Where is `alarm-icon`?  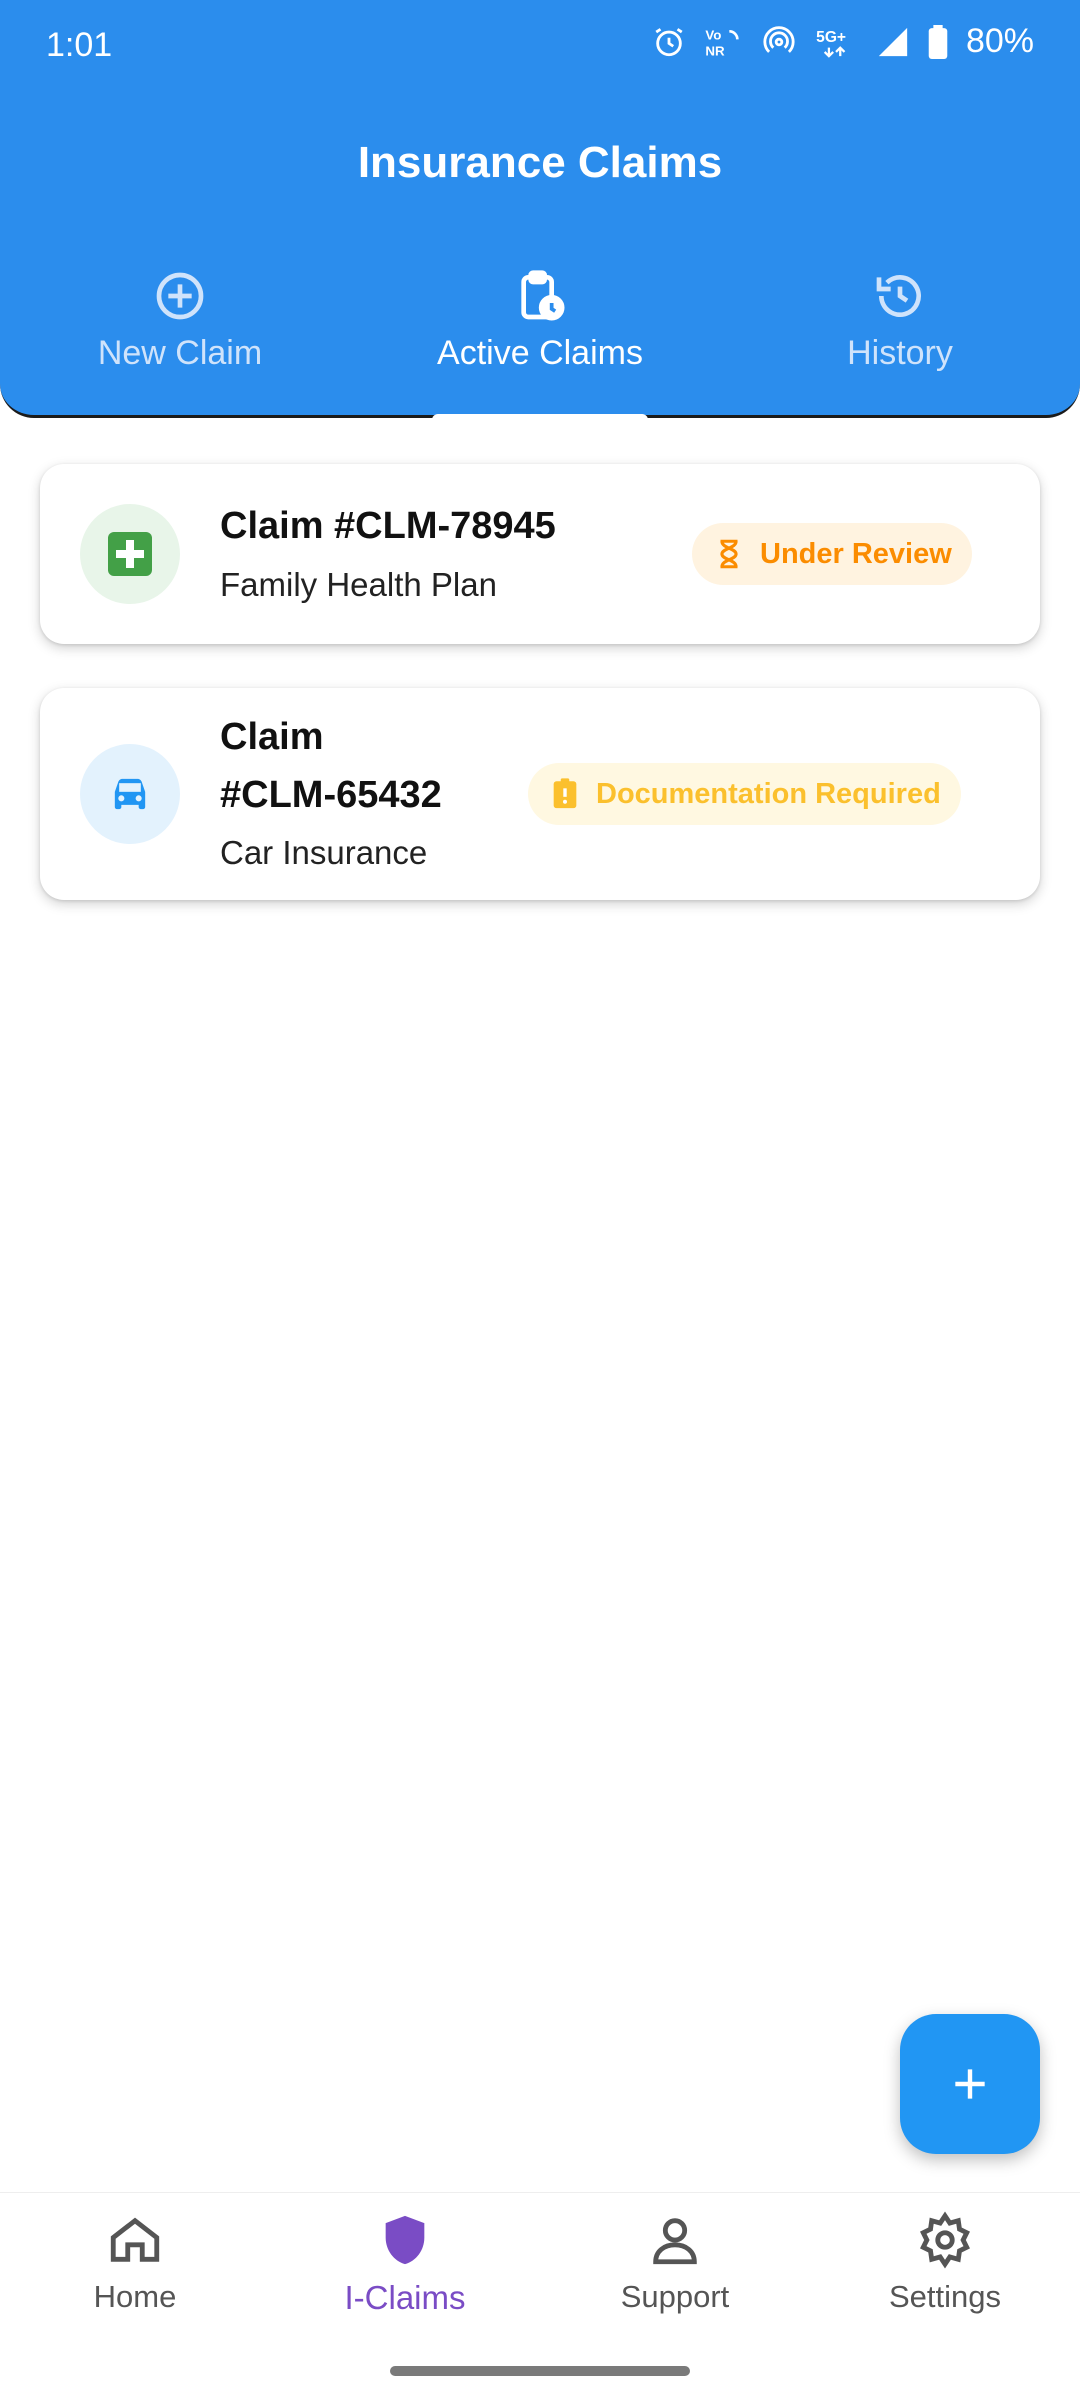
alarm-icon is located at coordinates (669, 41).